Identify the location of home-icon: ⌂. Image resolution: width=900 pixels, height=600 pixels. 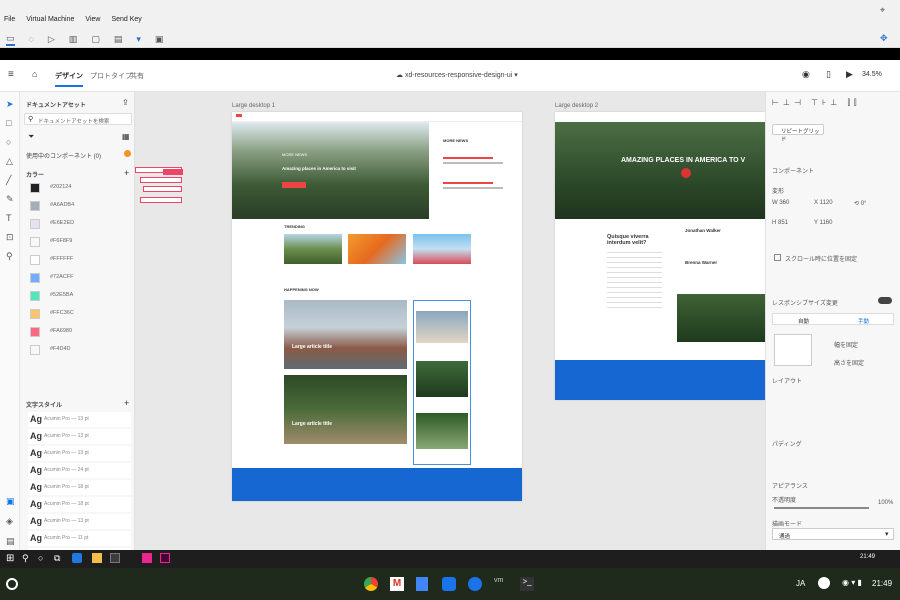
(34, 74).